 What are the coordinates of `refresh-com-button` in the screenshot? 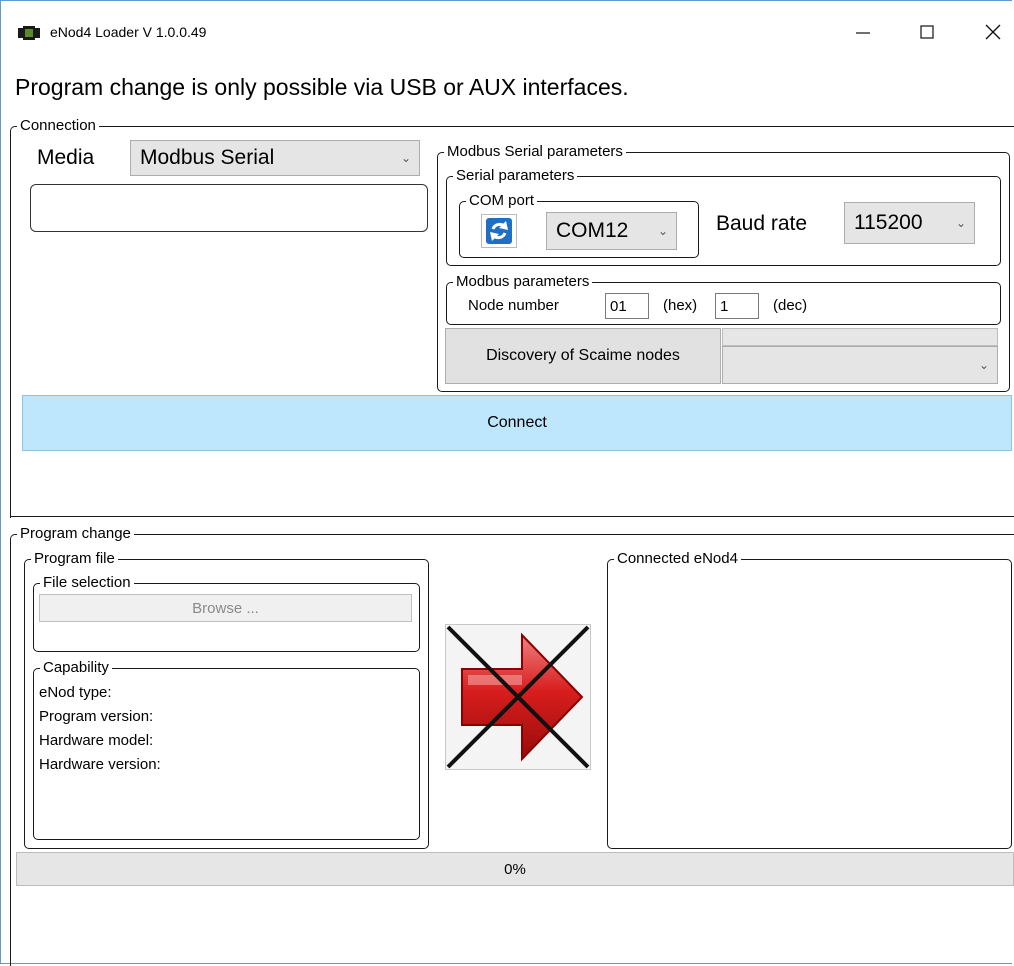 It's located at (499, 231).